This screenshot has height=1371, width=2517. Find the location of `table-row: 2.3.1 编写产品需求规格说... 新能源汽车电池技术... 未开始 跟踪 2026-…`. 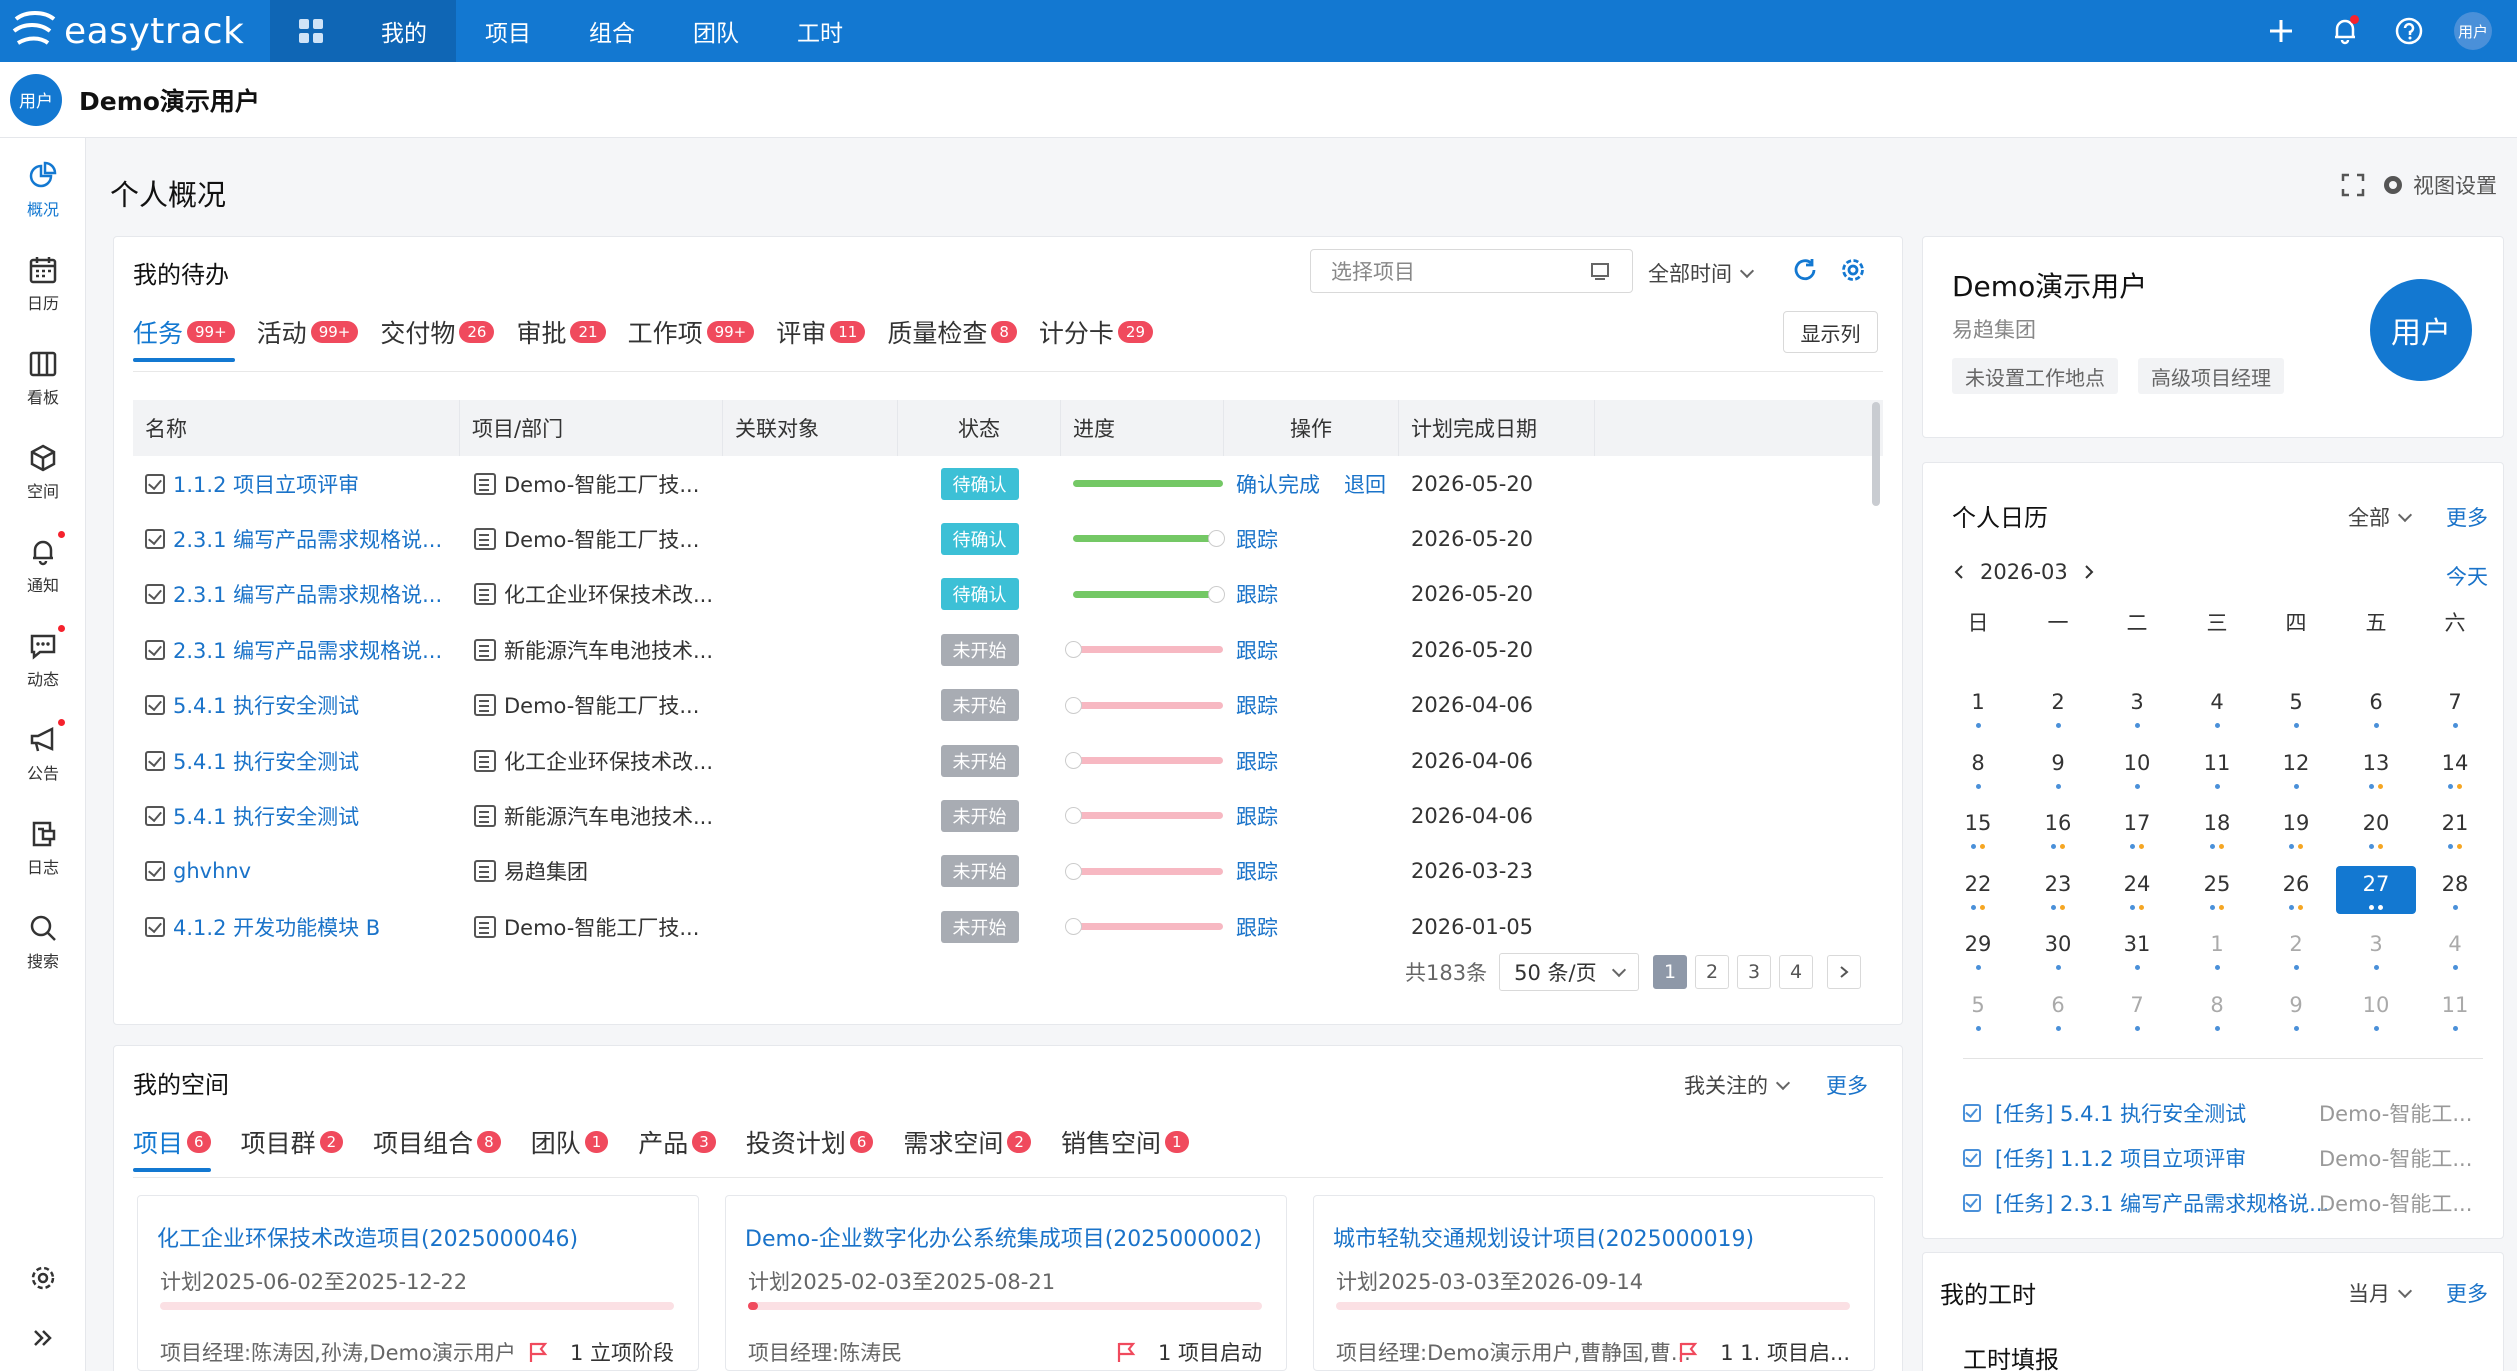

table-row: 2.3.1 编写产品需求规格说... 新能源汽车电池技术... 未开始 跟踪 2026-… is located at coordinates (1008, 649).